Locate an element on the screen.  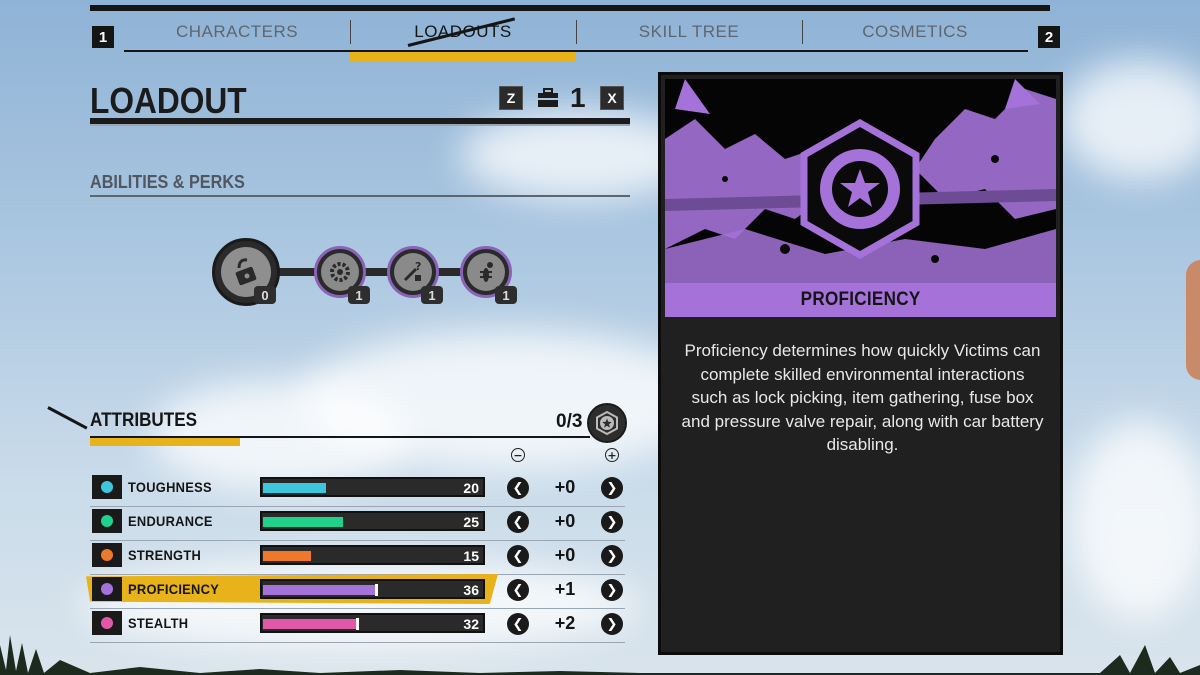
attribute-modifier: +2 is located at coordinates (565, 623).